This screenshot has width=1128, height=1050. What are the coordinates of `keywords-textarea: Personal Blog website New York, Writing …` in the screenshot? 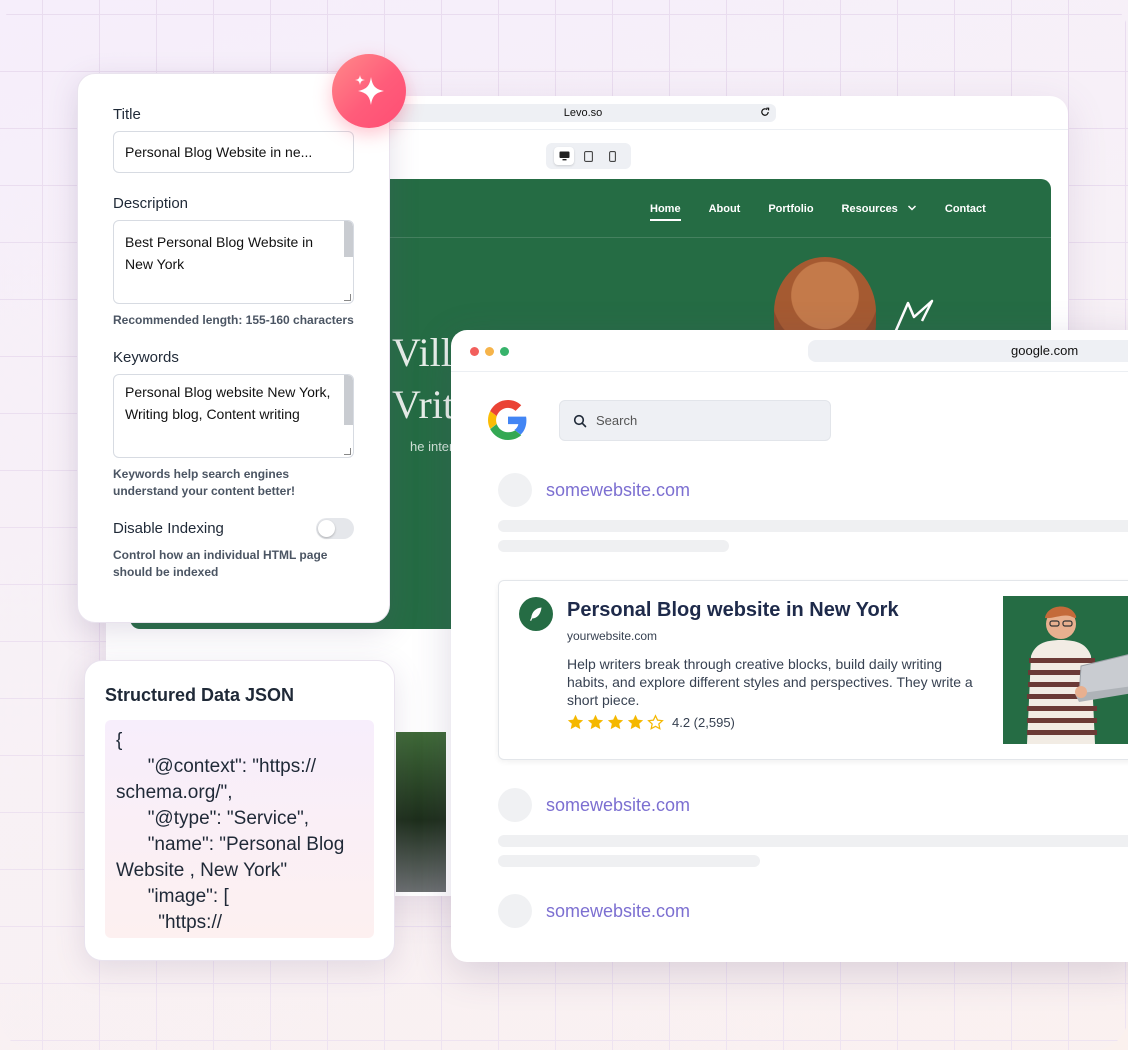 It's located at (233, 416).